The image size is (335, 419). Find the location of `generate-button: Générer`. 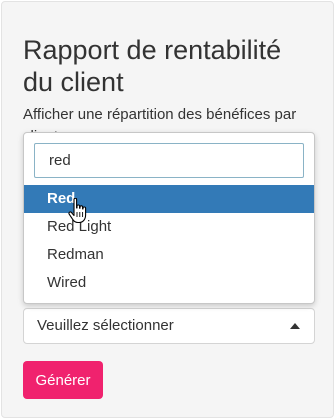

generate-button: Générer is located at coordinates (63, 380).